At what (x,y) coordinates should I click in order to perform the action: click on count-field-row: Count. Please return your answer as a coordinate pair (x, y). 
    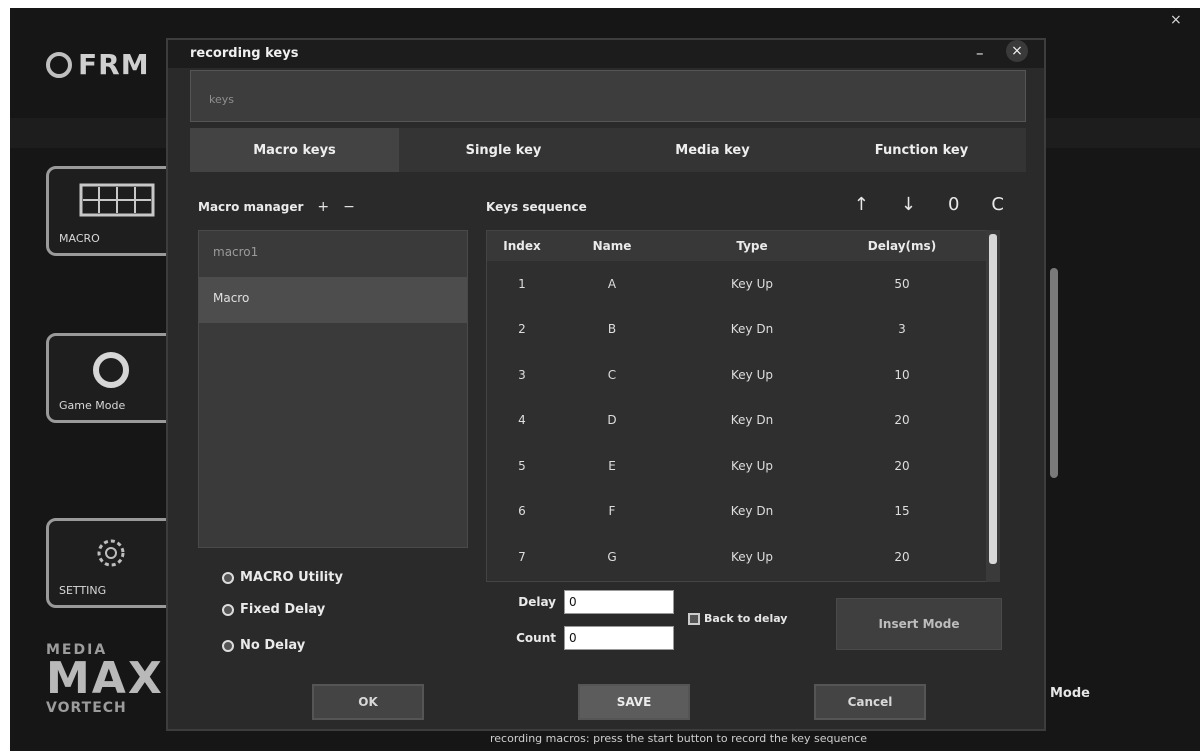
    Looking at the image, I should click on (580, 638).